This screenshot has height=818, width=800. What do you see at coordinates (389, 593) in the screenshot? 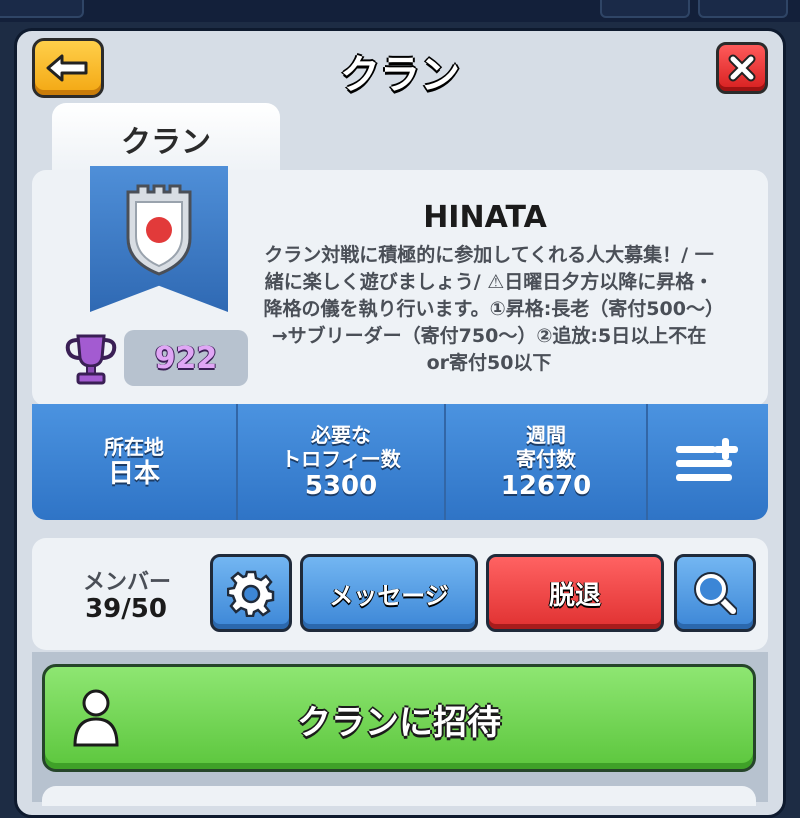
I see `message-button: メッセージ` at bounding box center [389, 593].